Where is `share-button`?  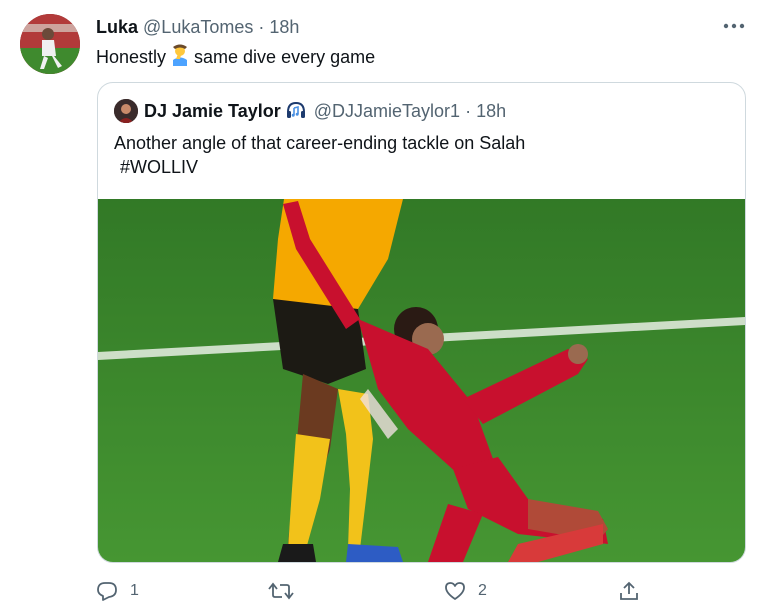
share-button is located at coordinates (629, 591).